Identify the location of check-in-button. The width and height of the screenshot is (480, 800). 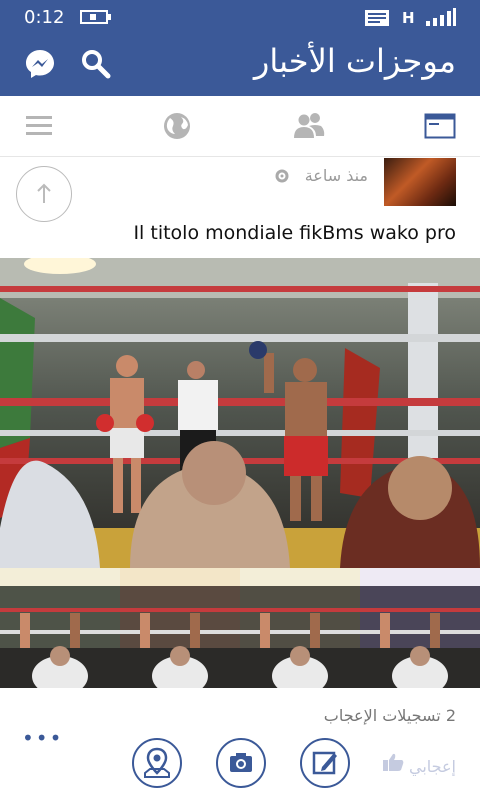
(157, 763).